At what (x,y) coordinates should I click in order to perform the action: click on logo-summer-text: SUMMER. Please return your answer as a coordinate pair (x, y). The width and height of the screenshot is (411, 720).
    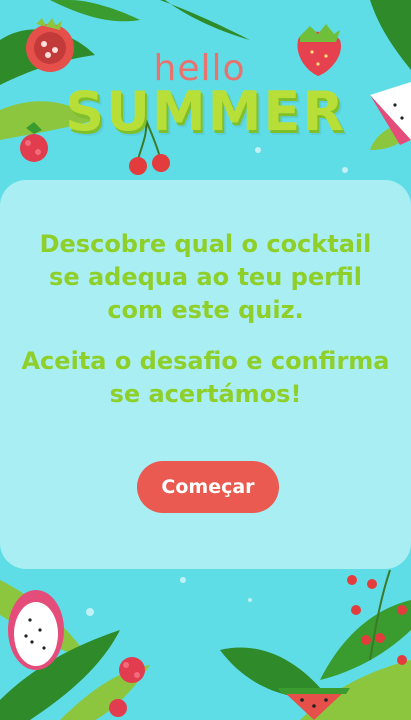
    Looking at the image, I should click on (205, 111).